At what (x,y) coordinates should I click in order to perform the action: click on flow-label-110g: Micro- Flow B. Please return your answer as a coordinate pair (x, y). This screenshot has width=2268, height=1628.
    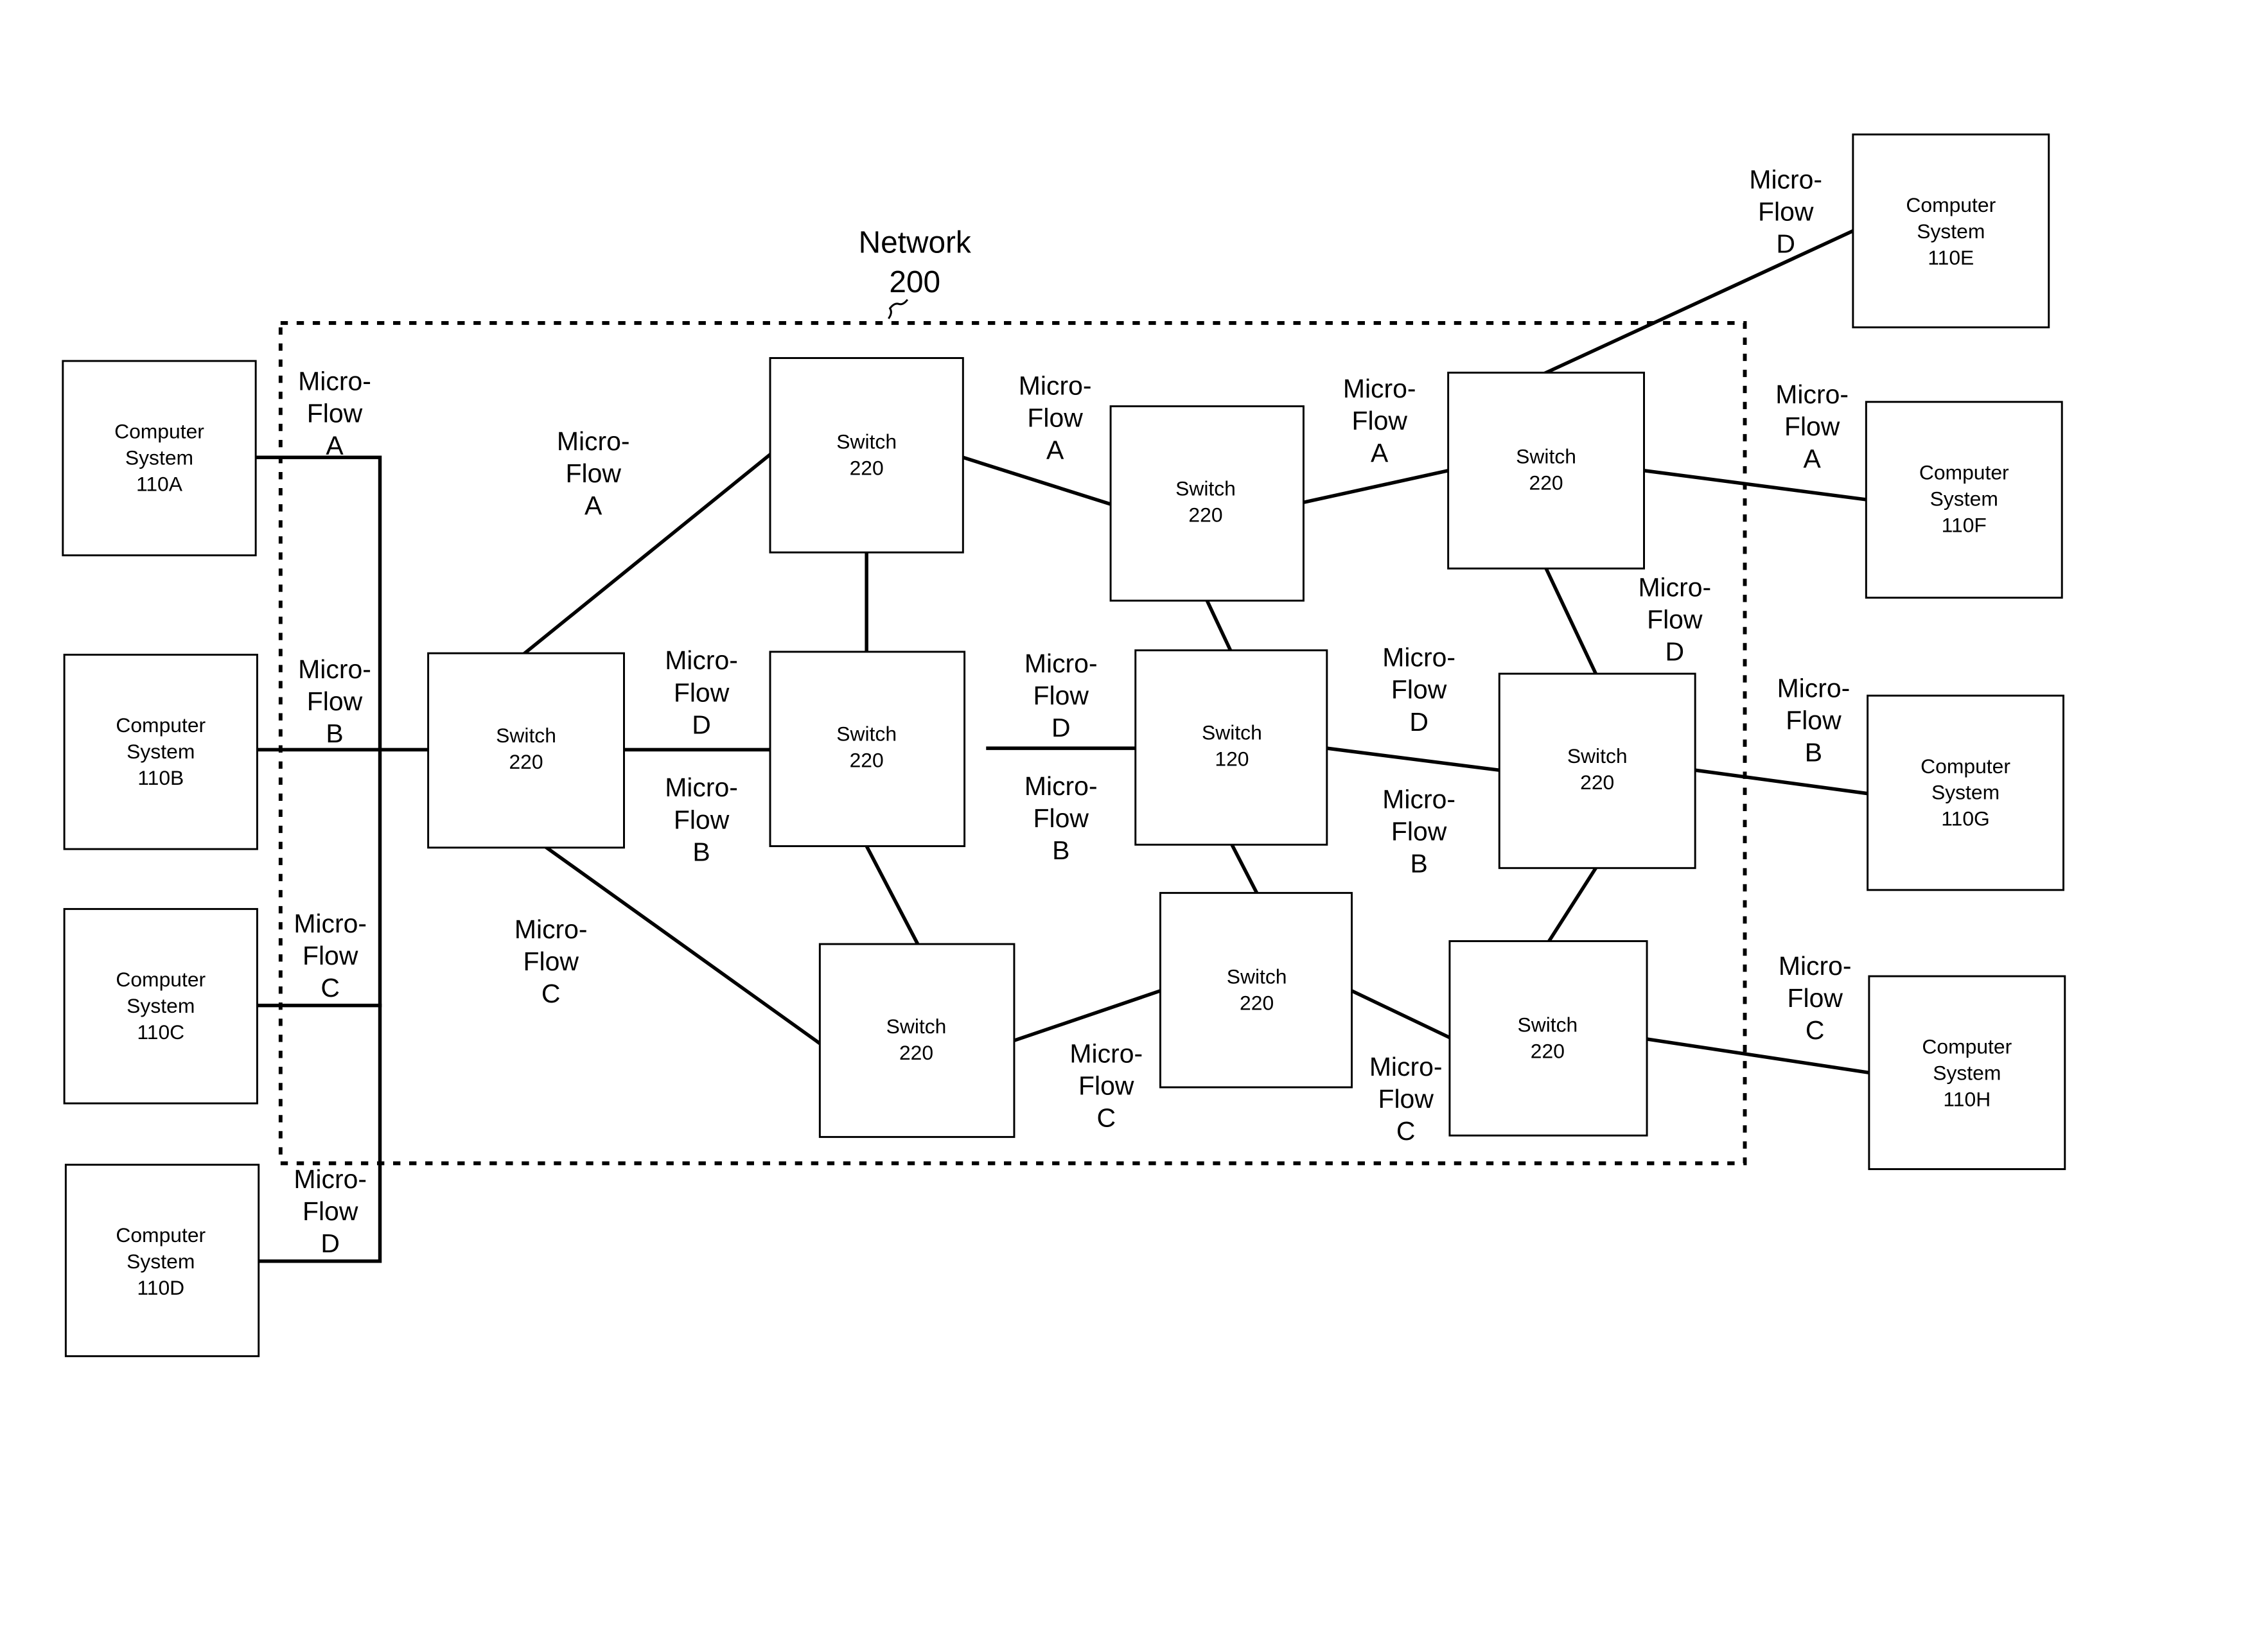
    Looking at the image, I should click on (1813, 720).